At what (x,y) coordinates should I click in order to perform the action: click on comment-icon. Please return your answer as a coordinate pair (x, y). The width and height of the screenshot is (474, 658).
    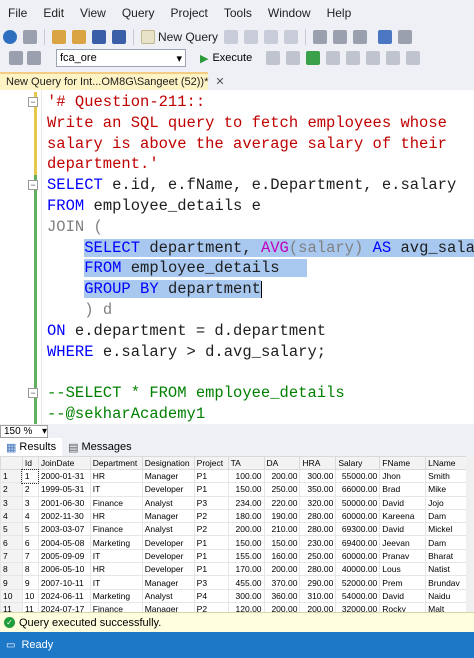
    Looking at the image, I should click on (393, 58).